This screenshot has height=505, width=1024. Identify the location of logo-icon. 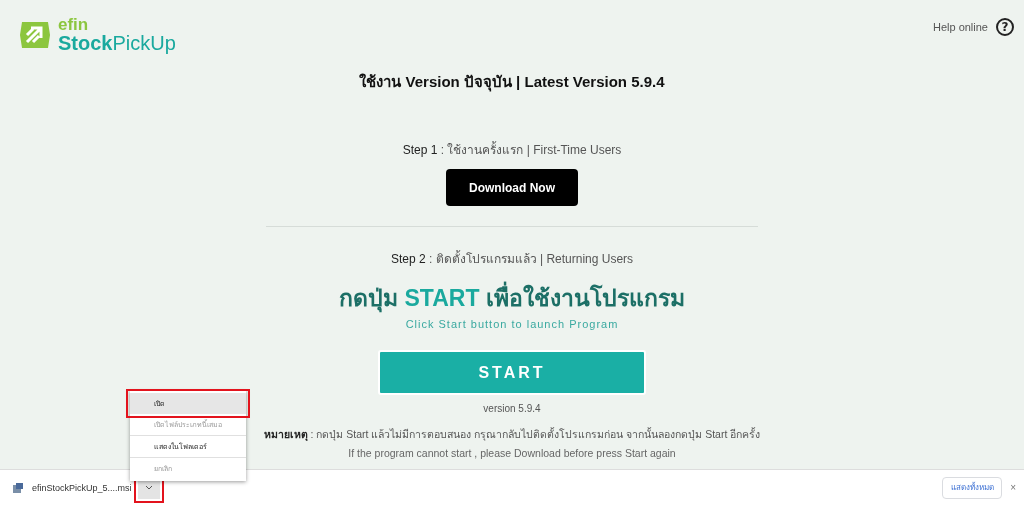
(35, 34).